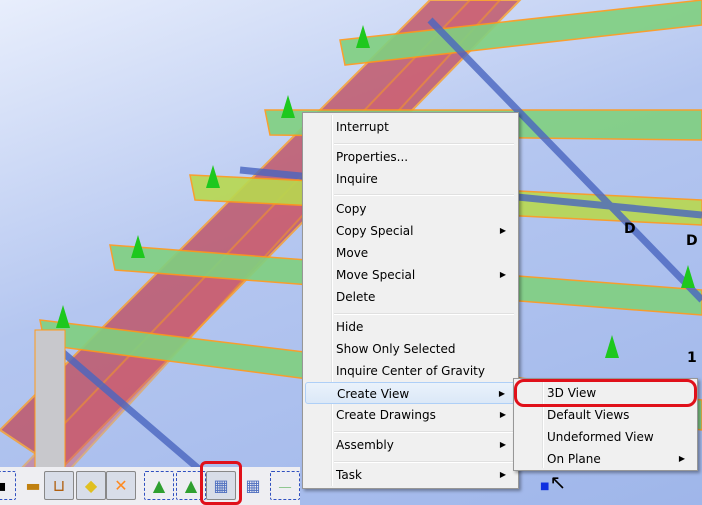  Describe the element at coordinates (59, 485) in the screenshot. I see `weld-icon: ⊔` at that location.